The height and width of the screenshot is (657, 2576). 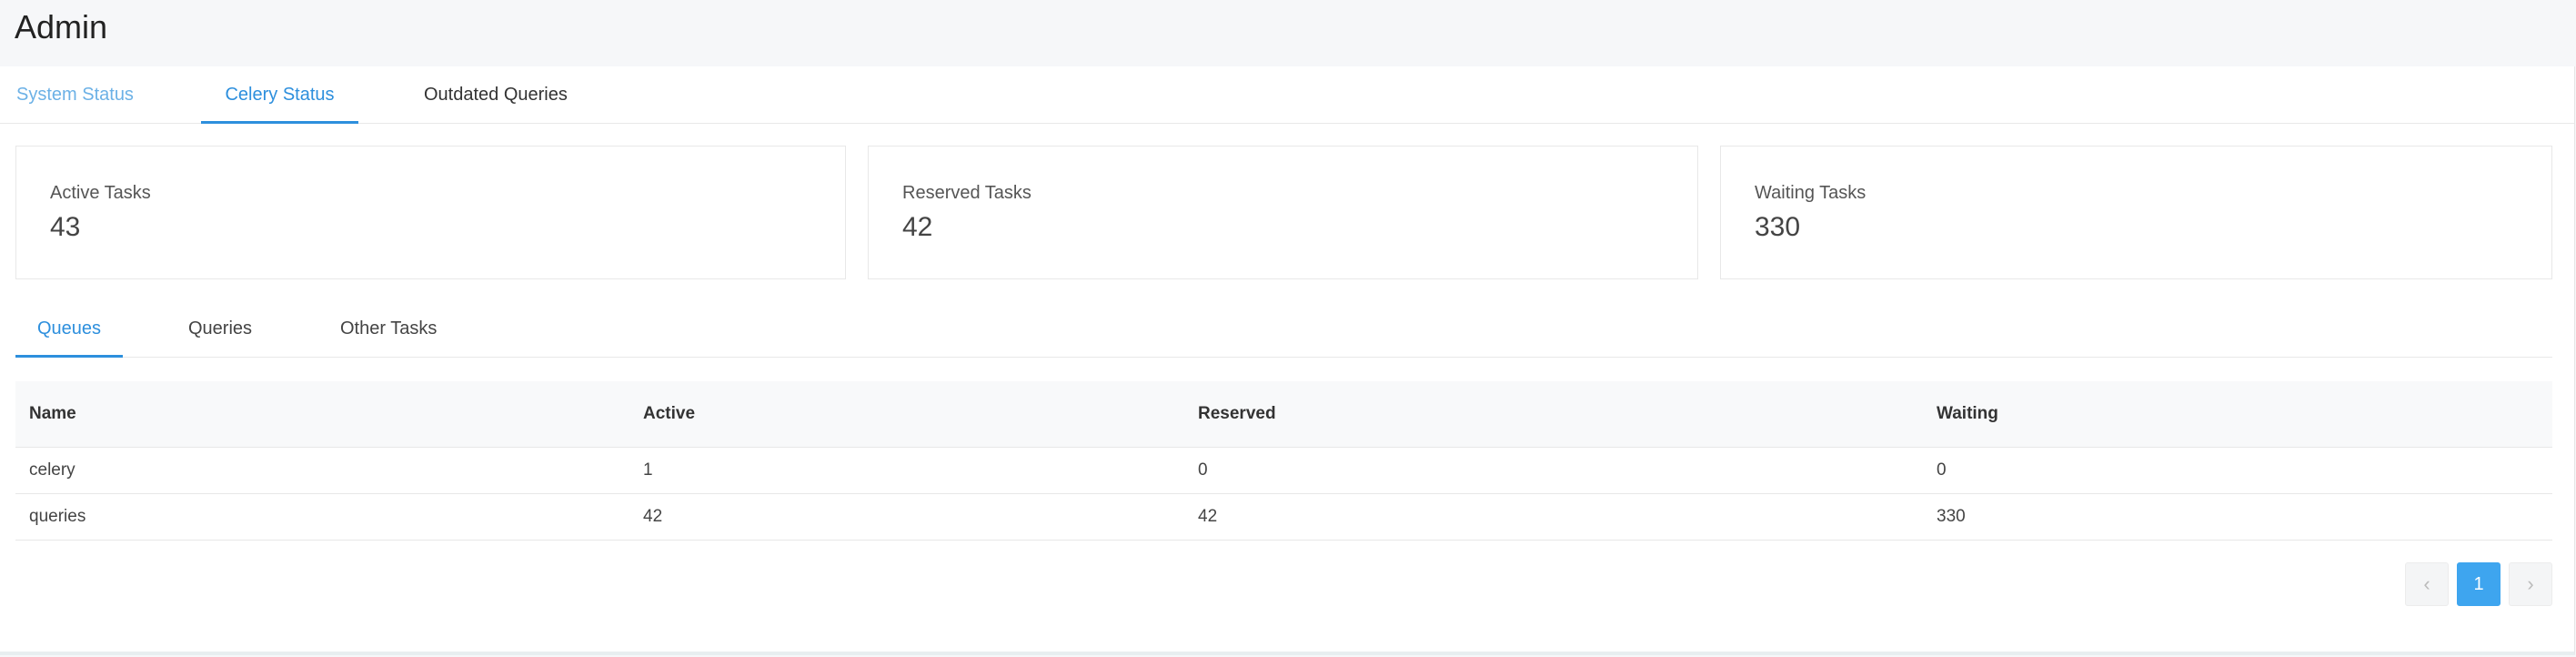 I want to click on waiting-tasks-card: Waiting Tasks 330, so click(x=2136, y=212).